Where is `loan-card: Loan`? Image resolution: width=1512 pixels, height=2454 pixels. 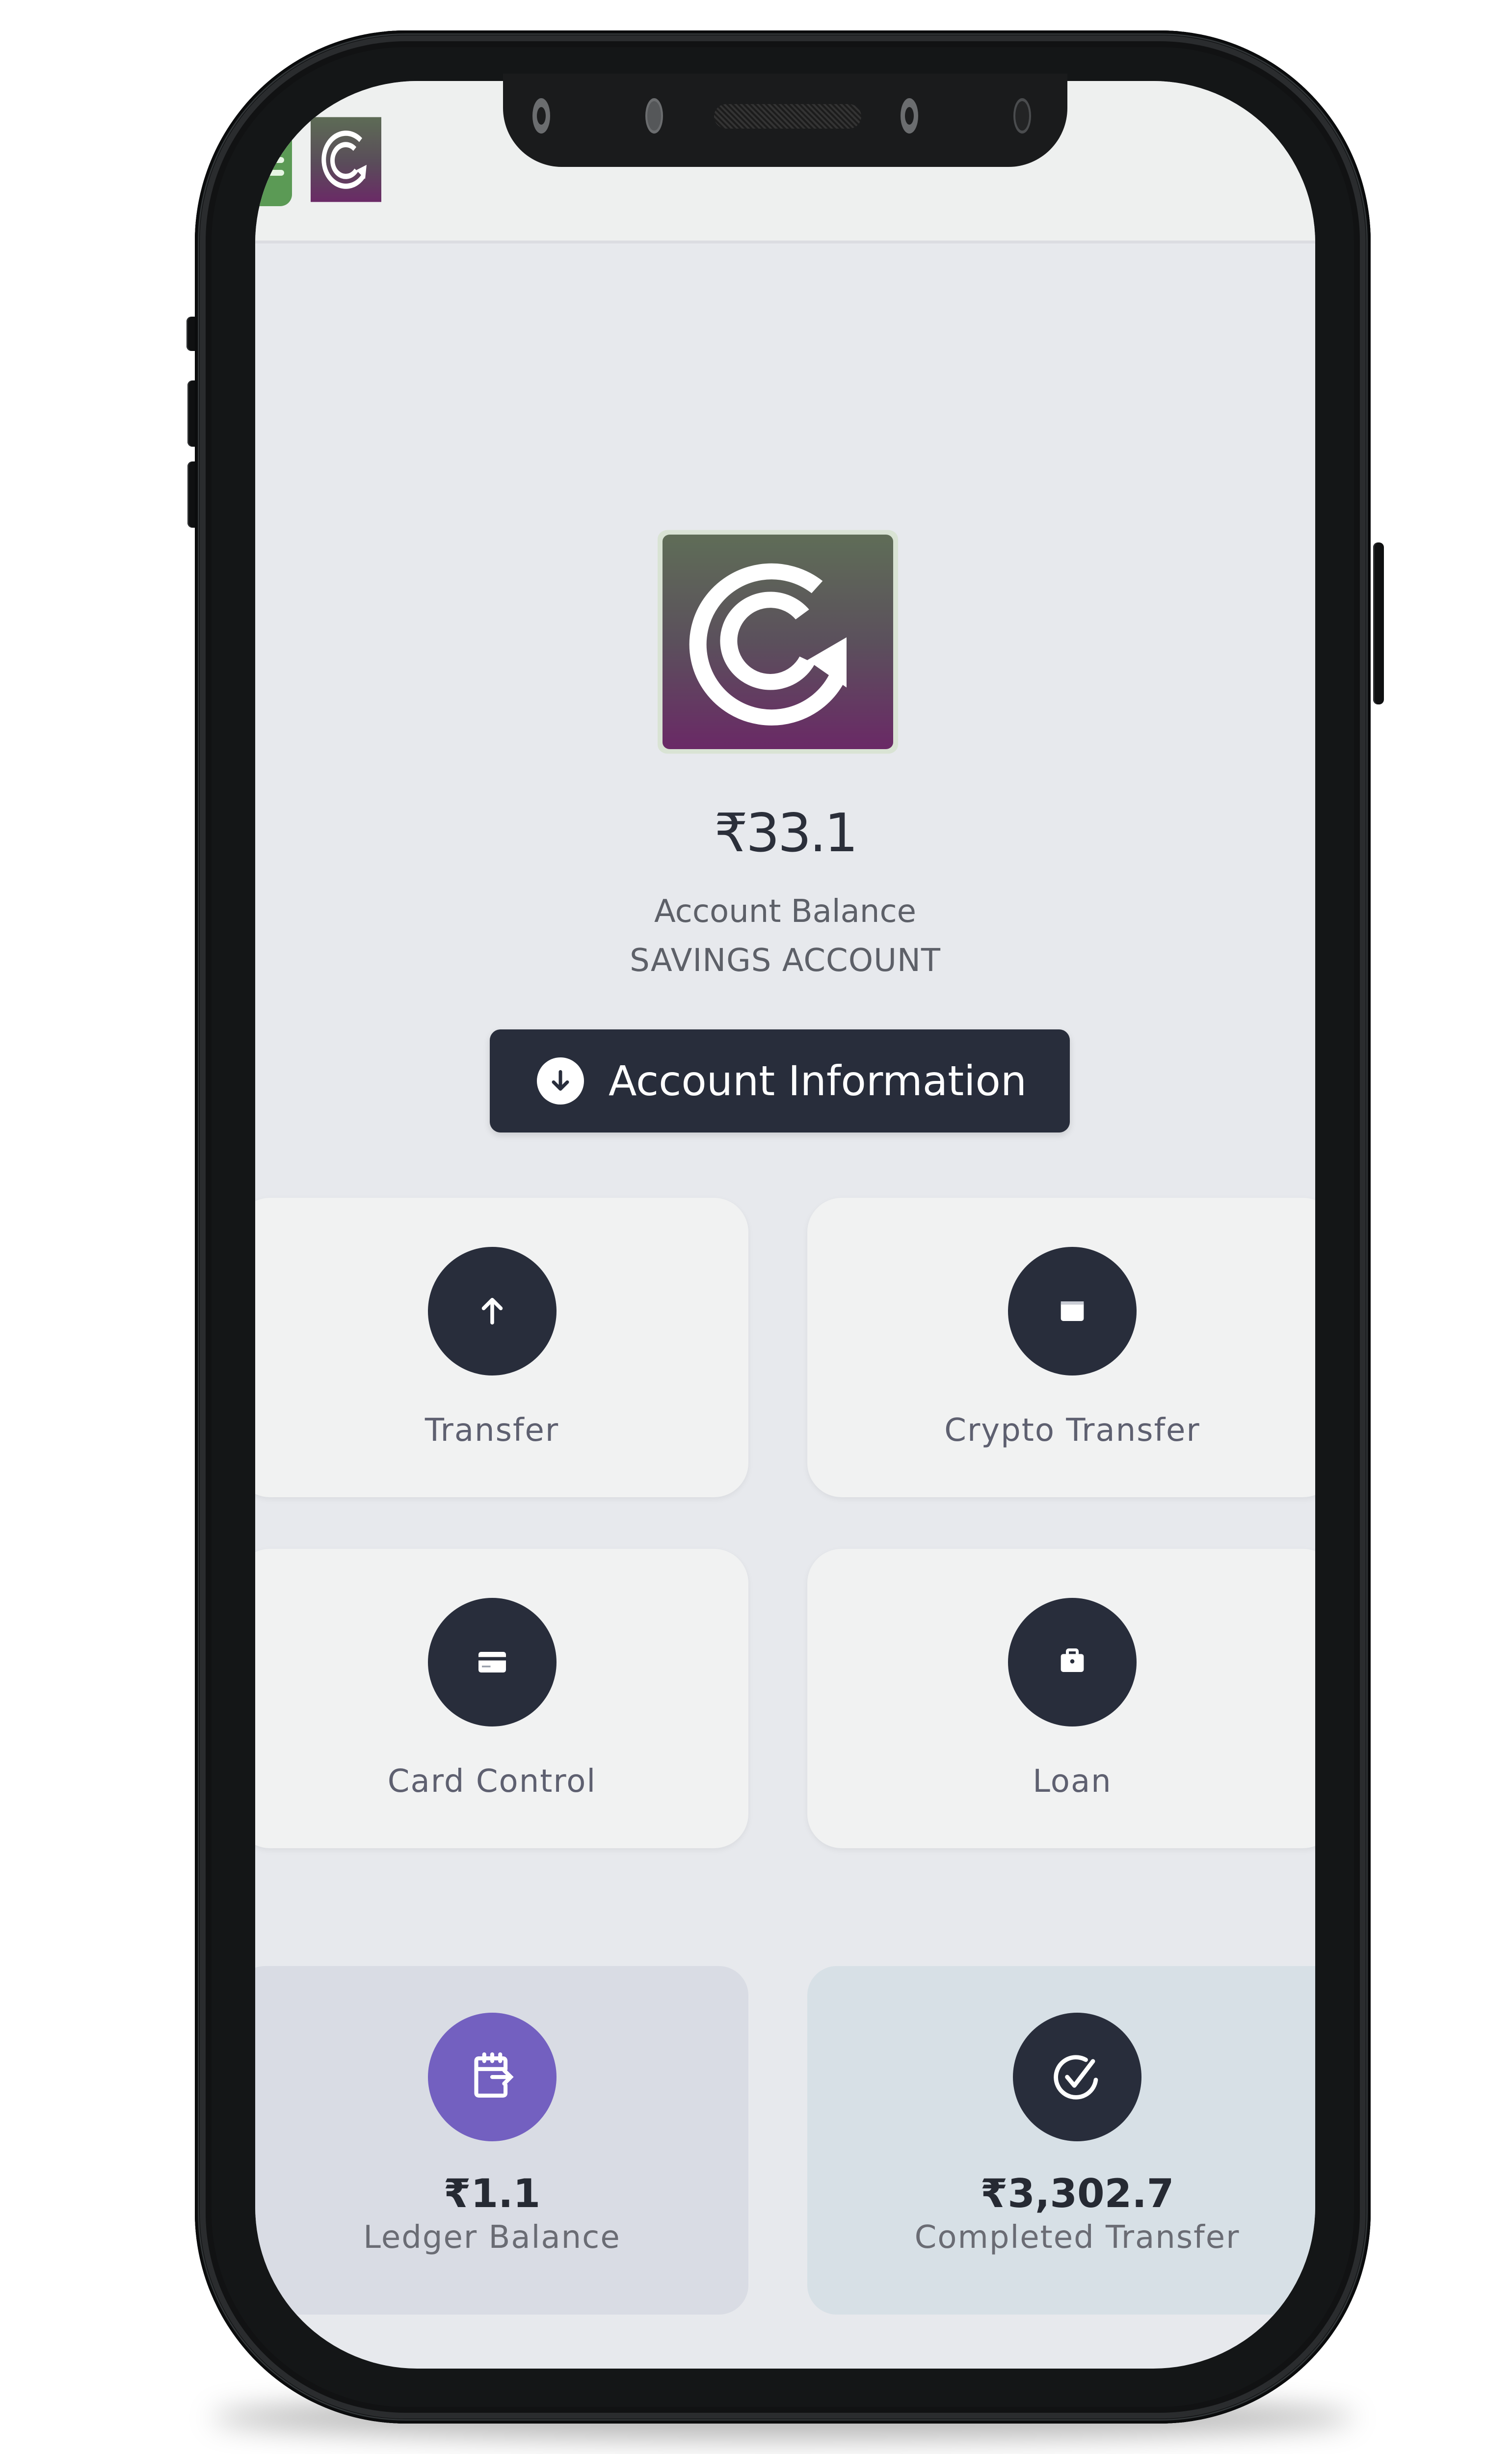
loan-card: Loan is located at coordinates (1061, 1699).